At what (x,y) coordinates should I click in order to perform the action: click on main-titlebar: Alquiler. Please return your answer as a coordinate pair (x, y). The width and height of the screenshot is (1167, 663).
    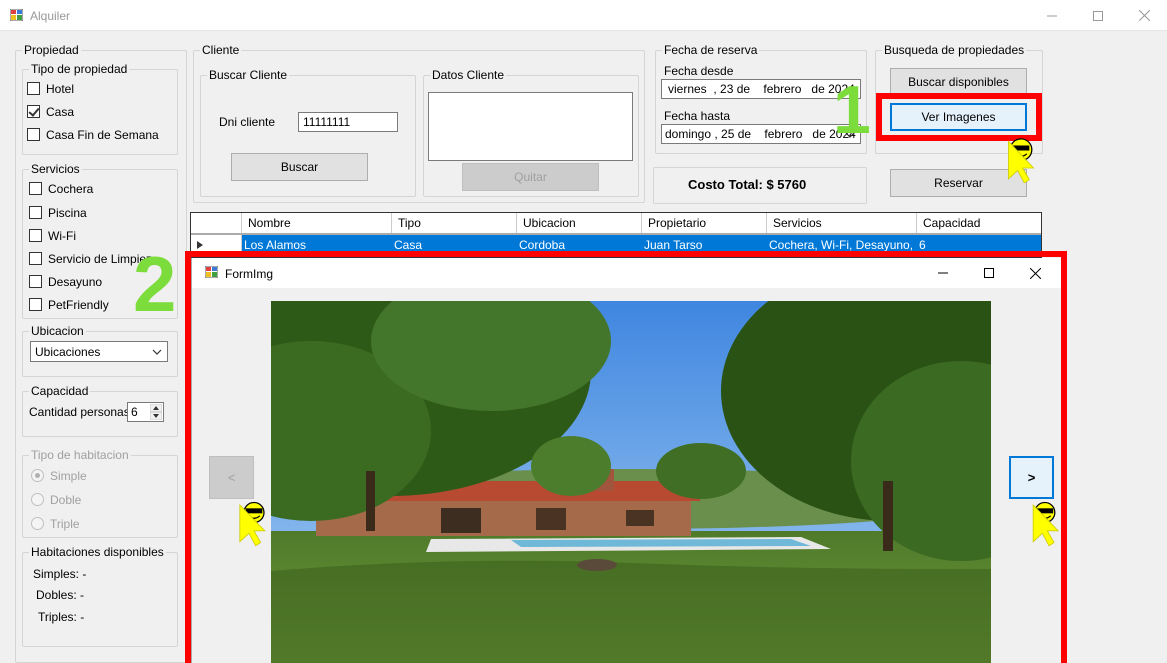
    Looking at the image, I should click on (583, 15).